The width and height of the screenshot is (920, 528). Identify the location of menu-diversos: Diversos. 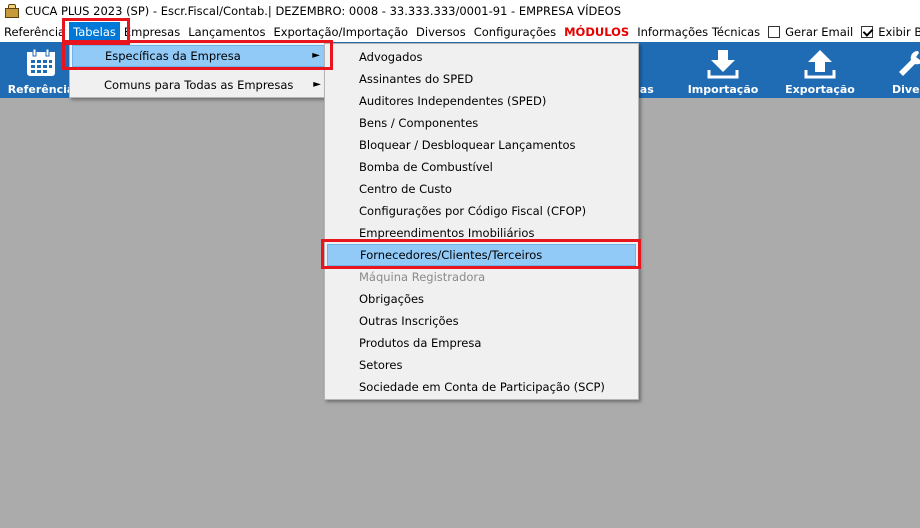
(441, 32).